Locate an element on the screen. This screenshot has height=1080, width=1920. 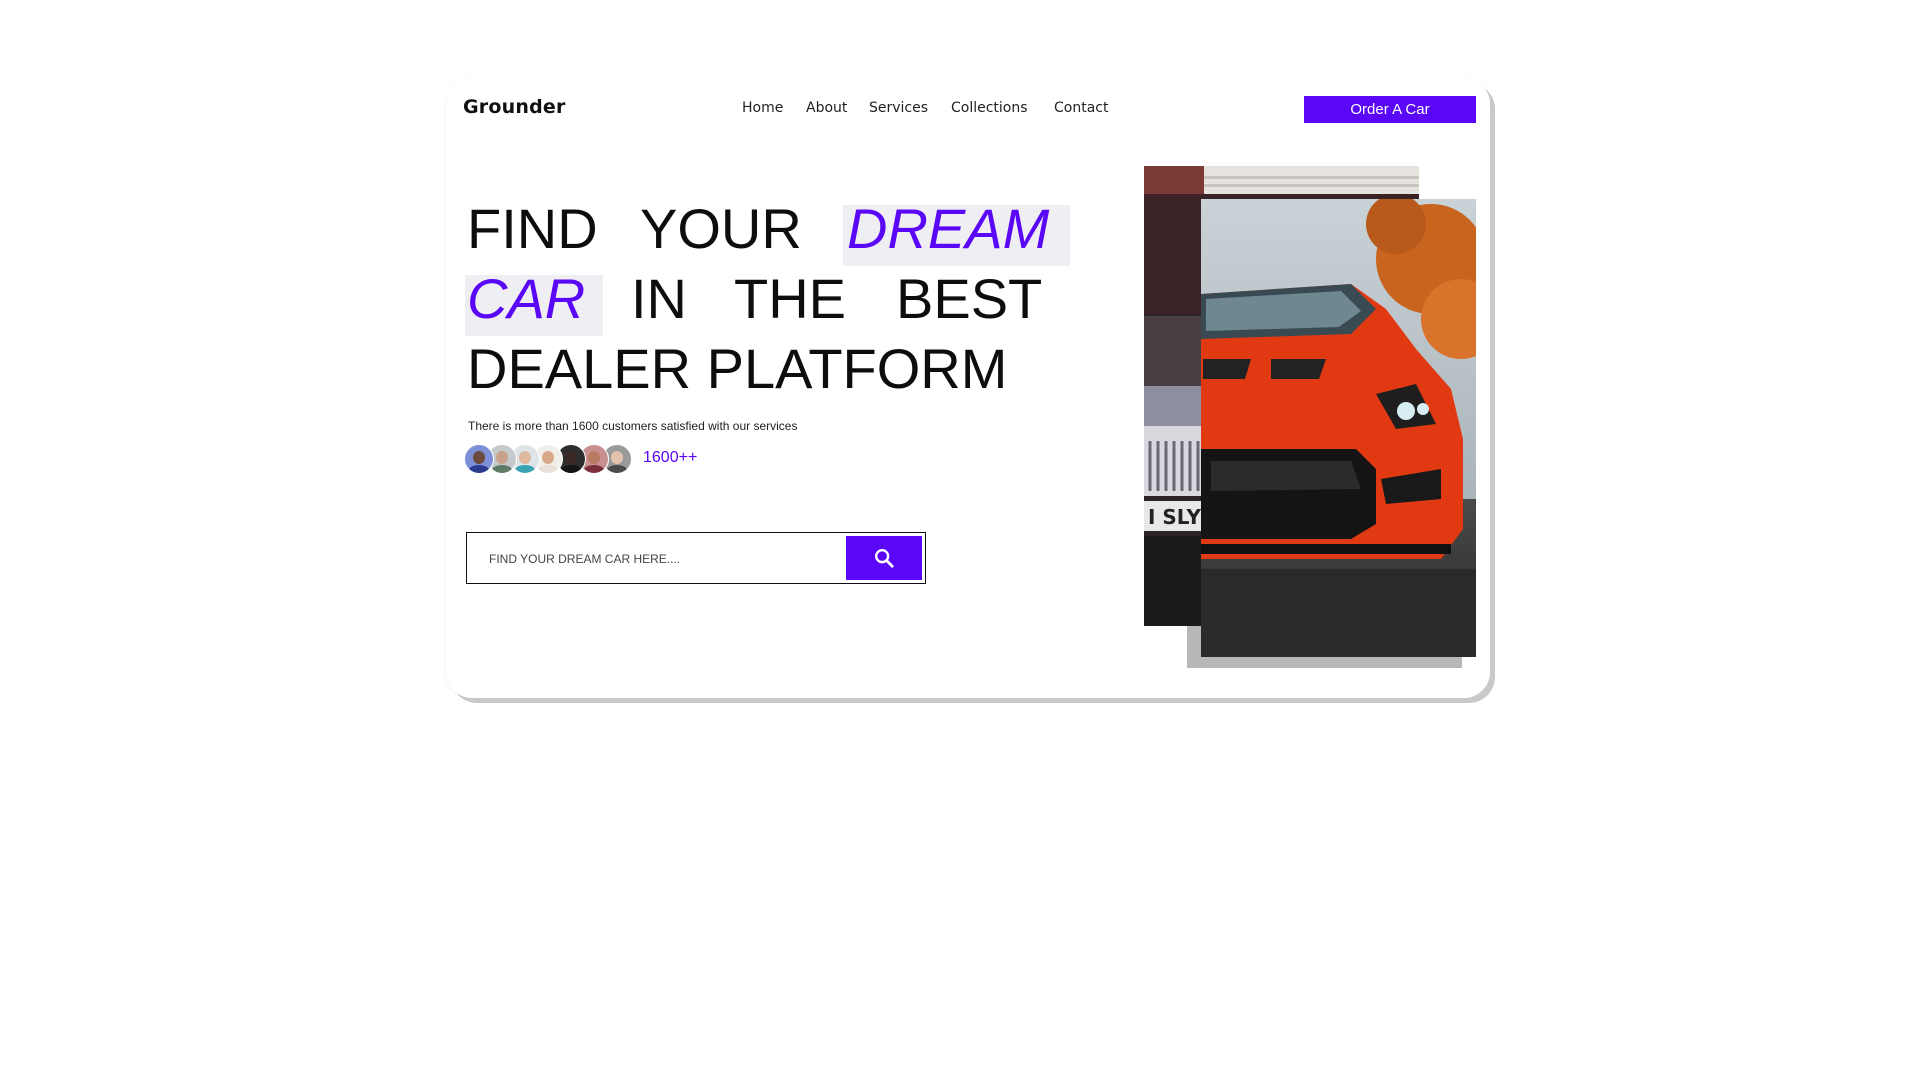
nav-services: Services is located at coordinates (898, 108).